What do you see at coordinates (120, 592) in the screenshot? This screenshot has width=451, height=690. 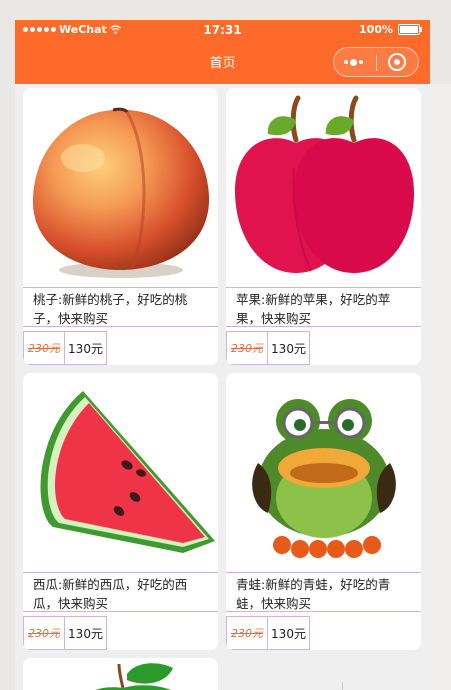 I see `product-description: 西瓜:新鲜的西瓜，好吃的西瓜，快来购买` at bounding box center [120, 592].